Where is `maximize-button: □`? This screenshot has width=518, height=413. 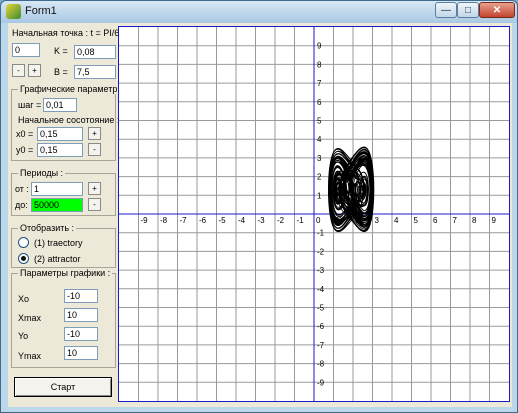 maximize-button: □ is located at coordinates (468, 10).